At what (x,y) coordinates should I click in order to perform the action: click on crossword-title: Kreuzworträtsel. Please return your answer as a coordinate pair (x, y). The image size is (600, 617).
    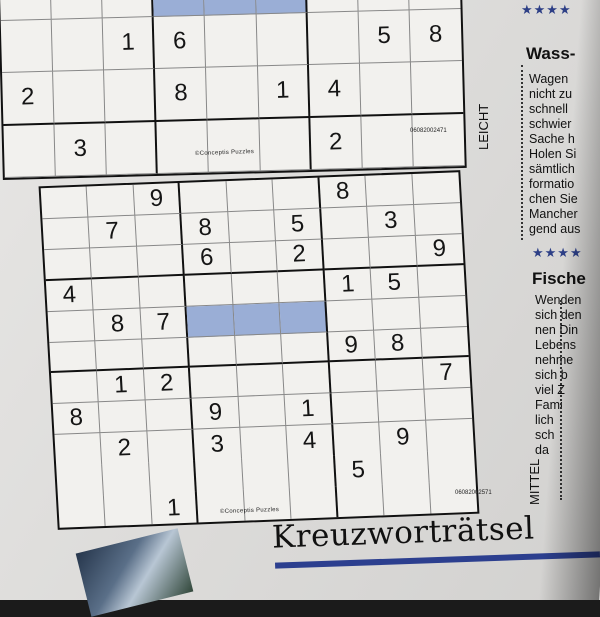
    Looking at the image, I should click on (403, 533).